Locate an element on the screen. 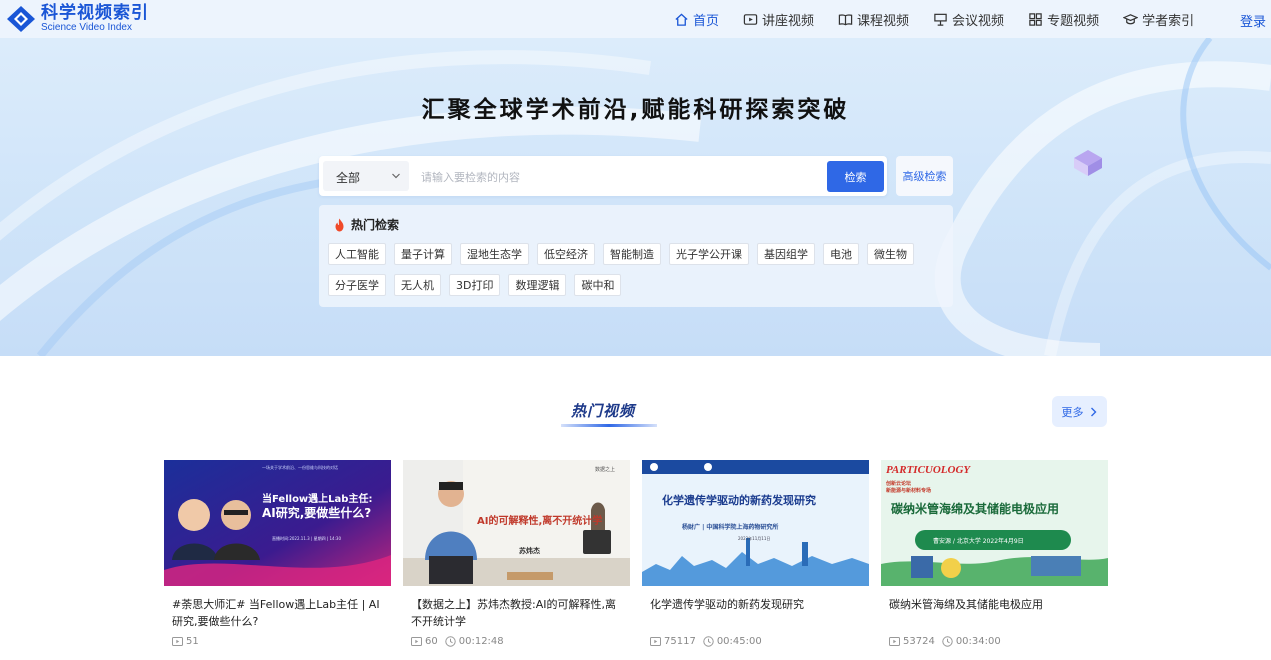 The width and height of the screenshot is (1271, 660). video-meta: 51 is located at coordinates (277, 641).